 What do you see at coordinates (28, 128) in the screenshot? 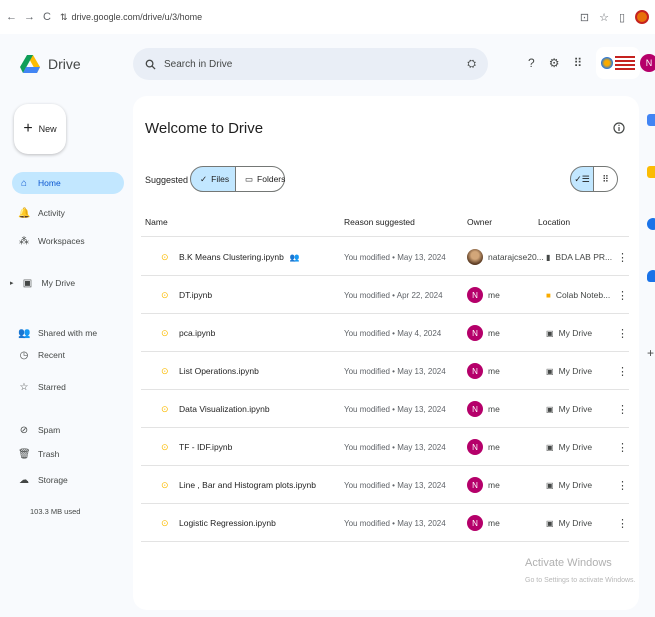
I see `plus-icon: +` at bounding box center [28, 128].